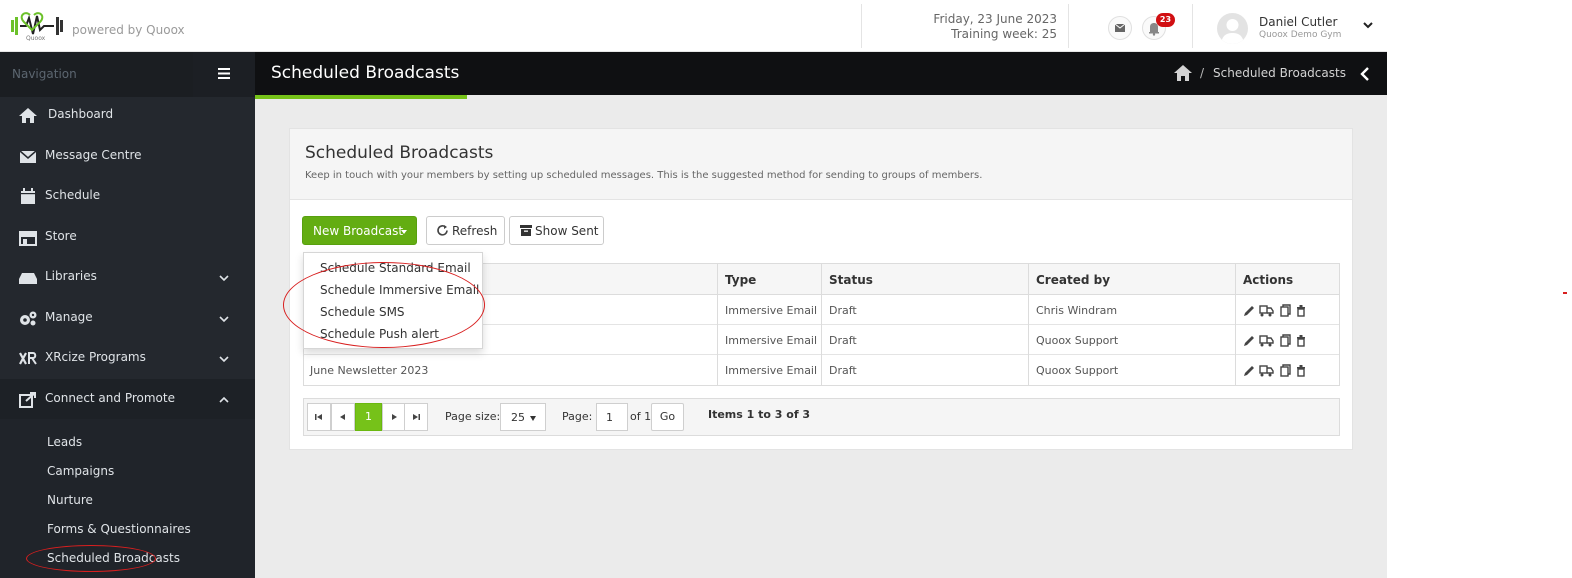 This screenshot has width=1572, height=578. Describe the element at coordinates (28, 278) in the screenshot. I see `drive-icon` at that location.